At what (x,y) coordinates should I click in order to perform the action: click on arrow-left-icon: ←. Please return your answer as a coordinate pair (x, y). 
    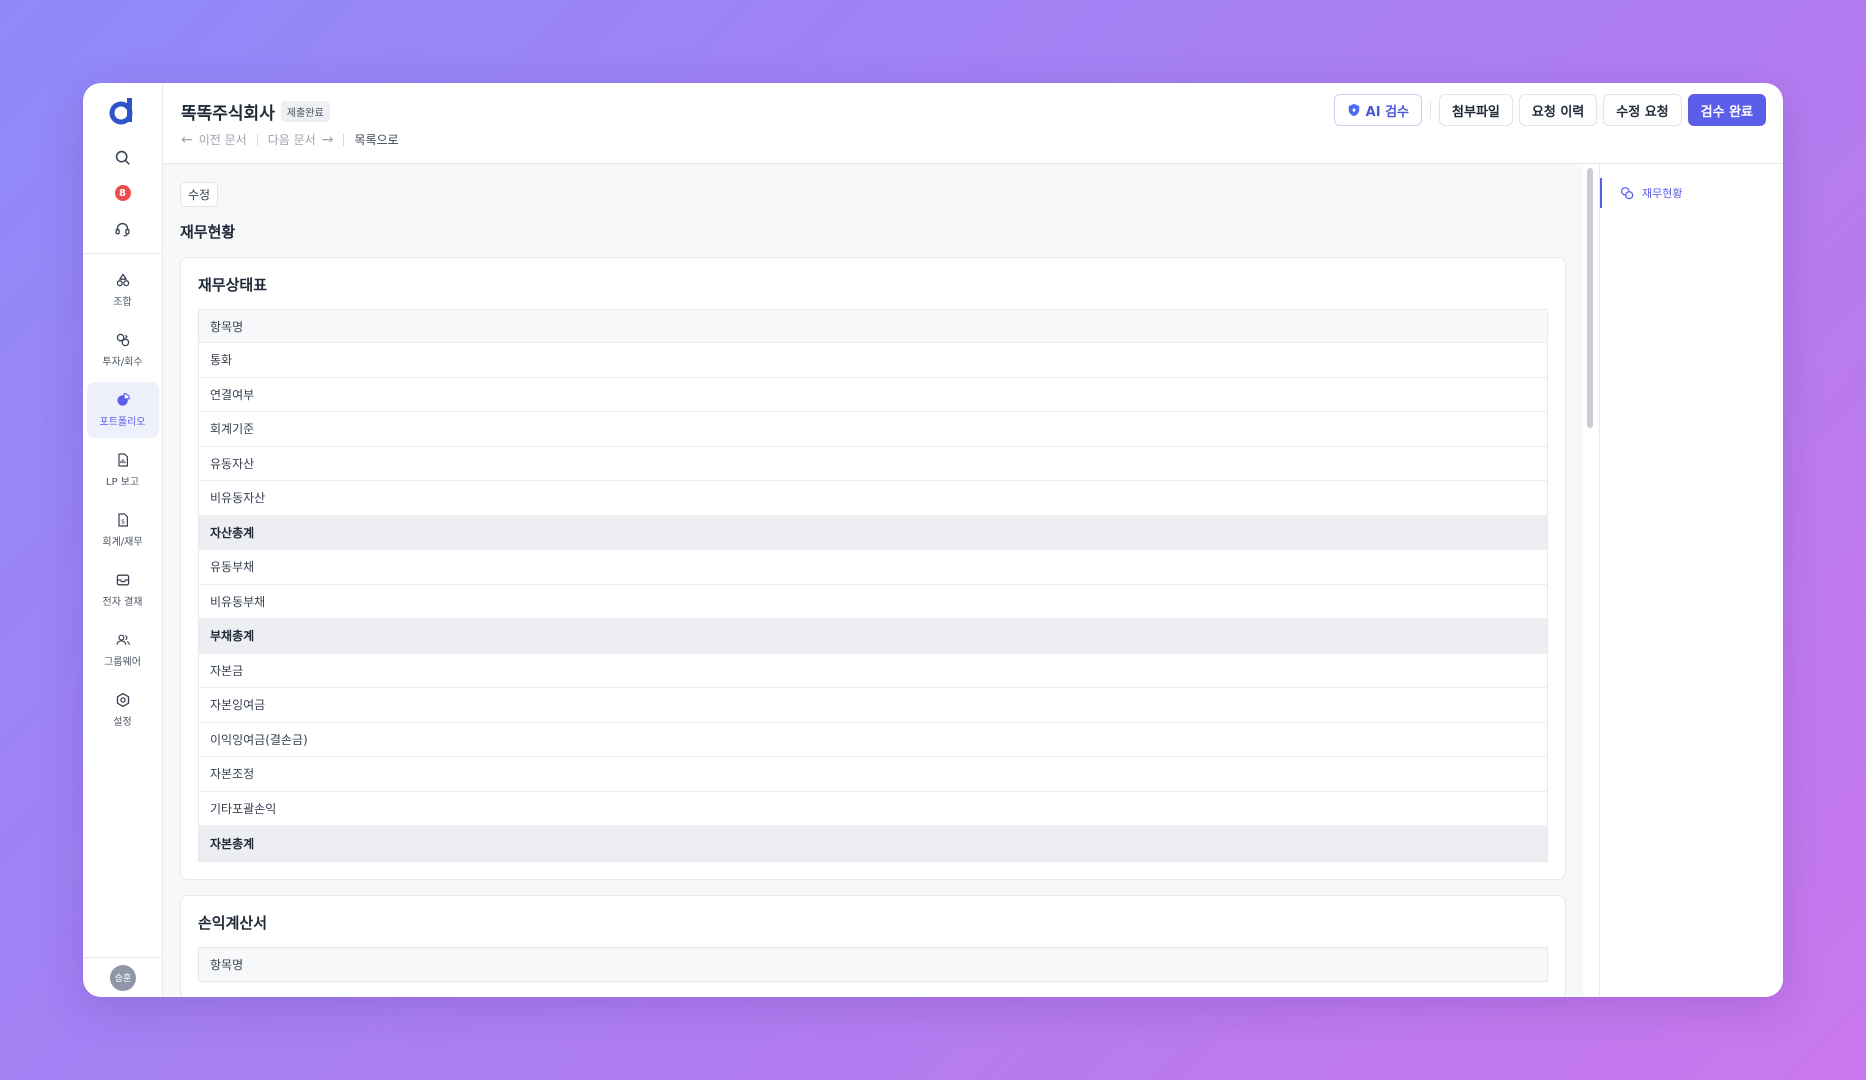
    Looking at the image, I should click on (187, 139).